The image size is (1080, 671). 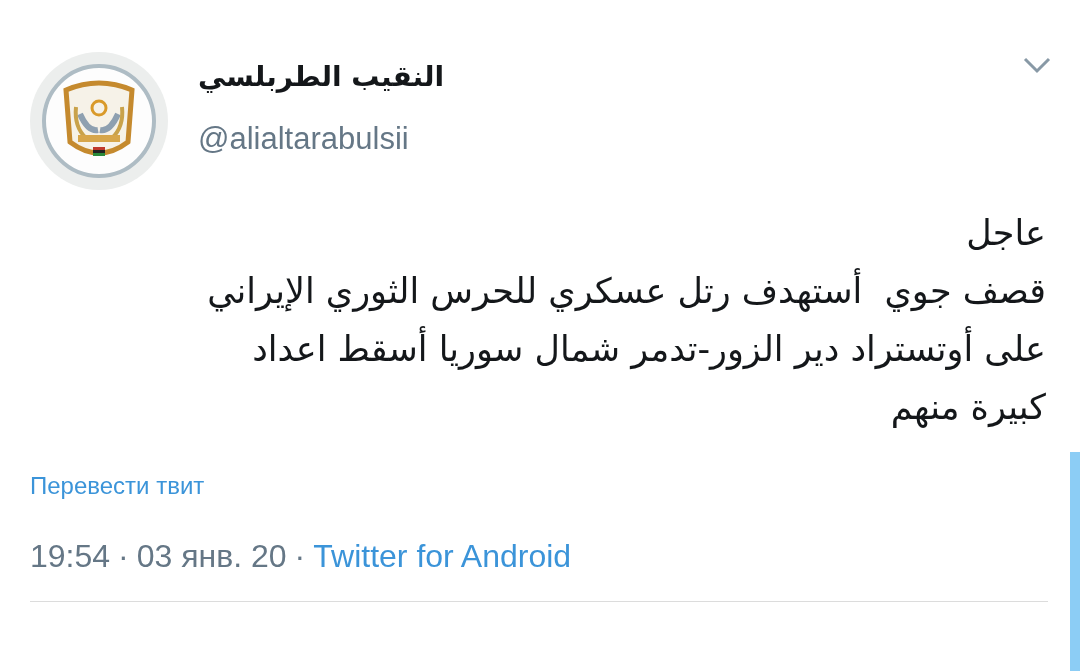 What do you see at coordinates (99, 121) in the screenshot?
I see `avatar-shield-logo` at bounding box center [99, 121].